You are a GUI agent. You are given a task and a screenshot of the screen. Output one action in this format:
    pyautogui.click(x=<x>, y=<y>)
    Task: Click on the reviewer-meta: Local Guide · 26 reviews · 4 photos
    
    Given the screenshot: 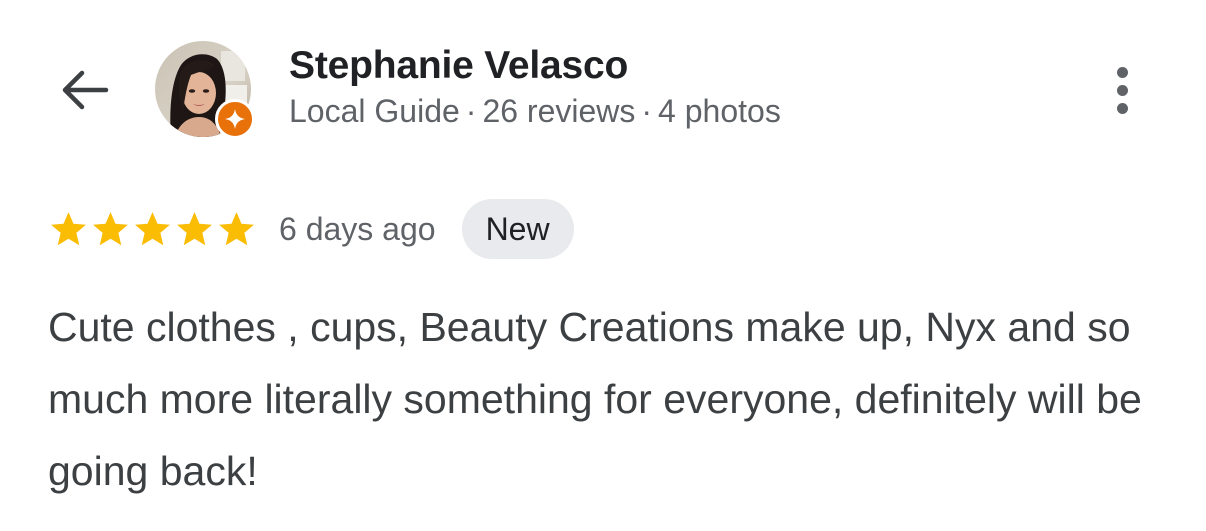 What is the action you would take?
    pyautogui.click(x=535, y=111)
    